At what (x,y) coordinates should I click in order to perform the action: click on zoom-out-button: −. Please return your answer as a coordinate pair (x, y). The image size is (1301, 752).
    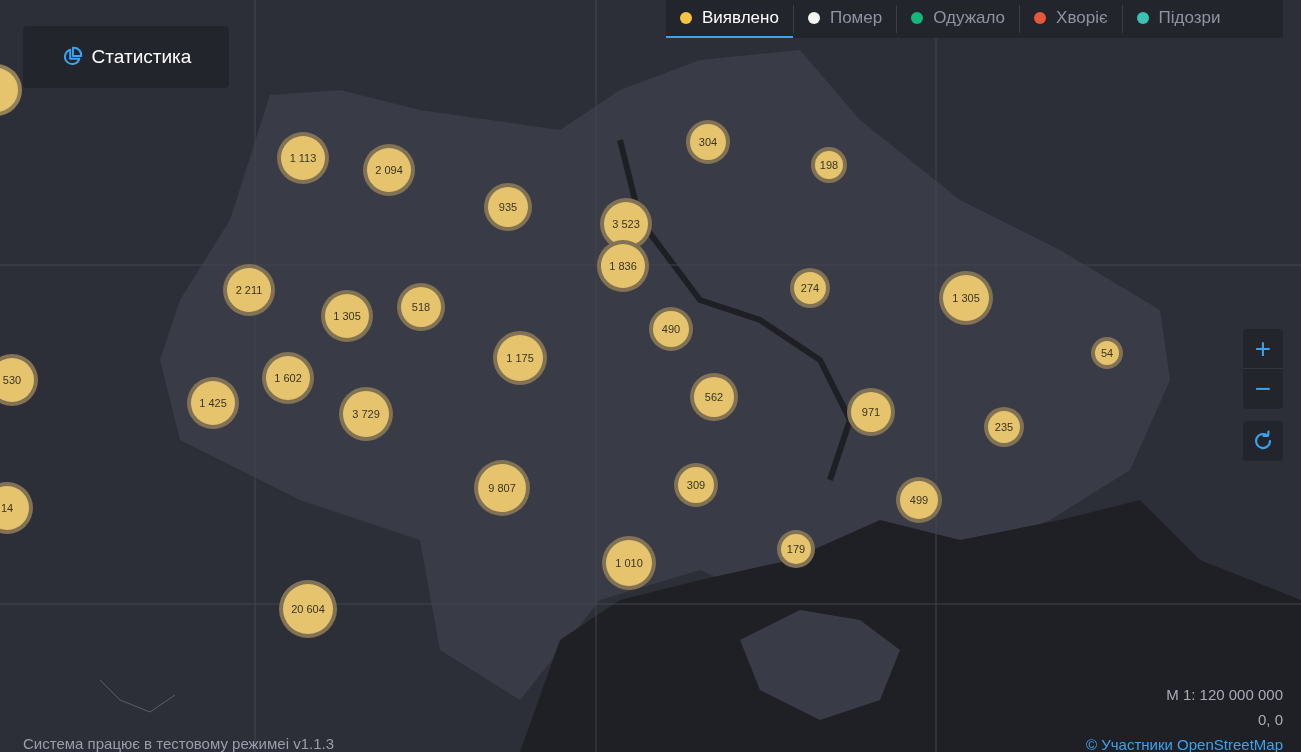
    Looking at the image, I should click on (1263, 389).